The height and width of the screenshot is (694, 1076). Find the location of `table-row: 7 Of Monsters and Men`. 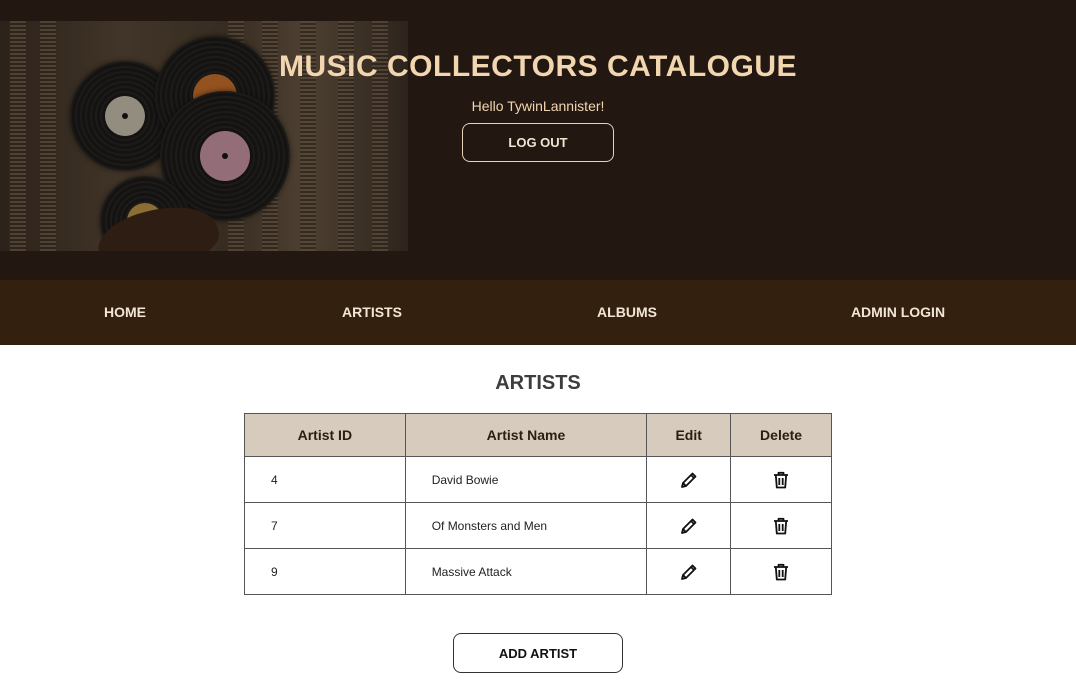

table-row: 7 Of Monsters and Men is located at coordinates (538, 525).